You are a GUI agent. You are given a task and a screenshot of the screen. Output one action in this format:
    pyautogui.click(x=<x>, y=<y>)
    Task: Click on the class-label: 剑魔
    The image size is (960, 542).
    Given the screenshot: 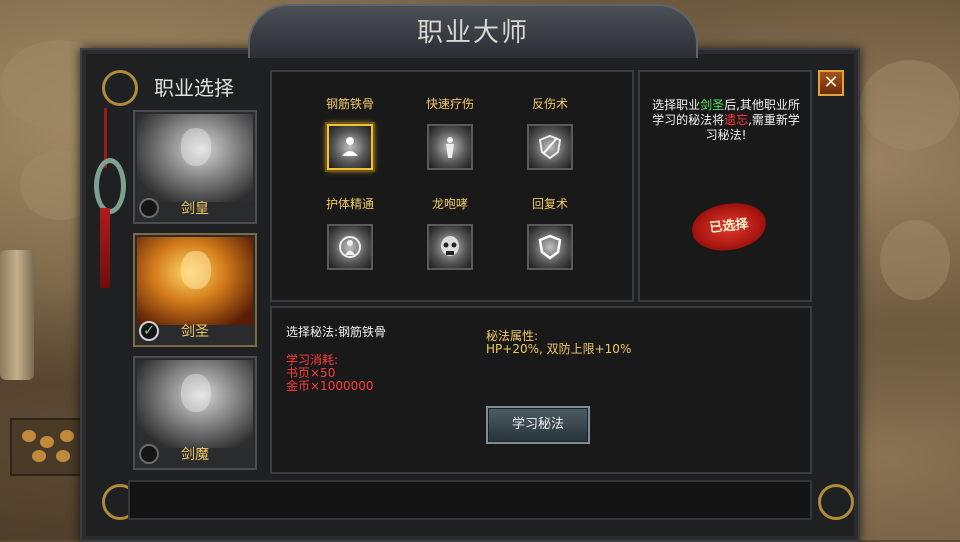 What is the action you would take?
    pyautogui.click(x=195, y=455)
    